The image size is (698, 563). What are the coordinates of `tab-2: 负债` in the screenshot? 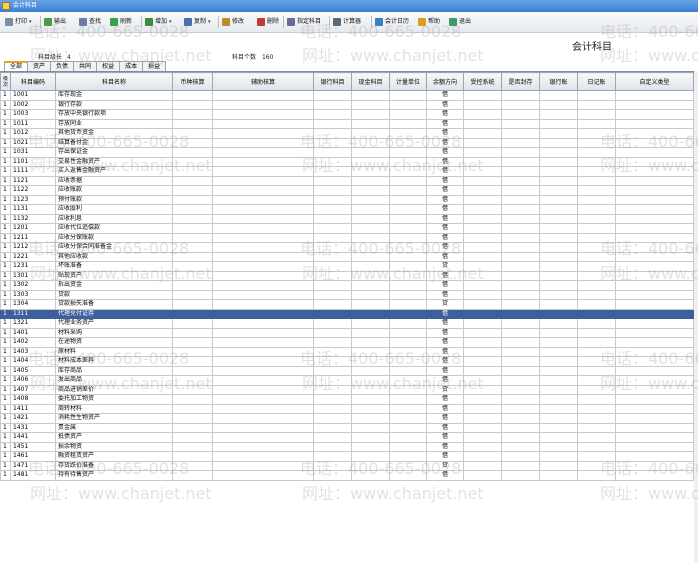 It's located at (62, 66).